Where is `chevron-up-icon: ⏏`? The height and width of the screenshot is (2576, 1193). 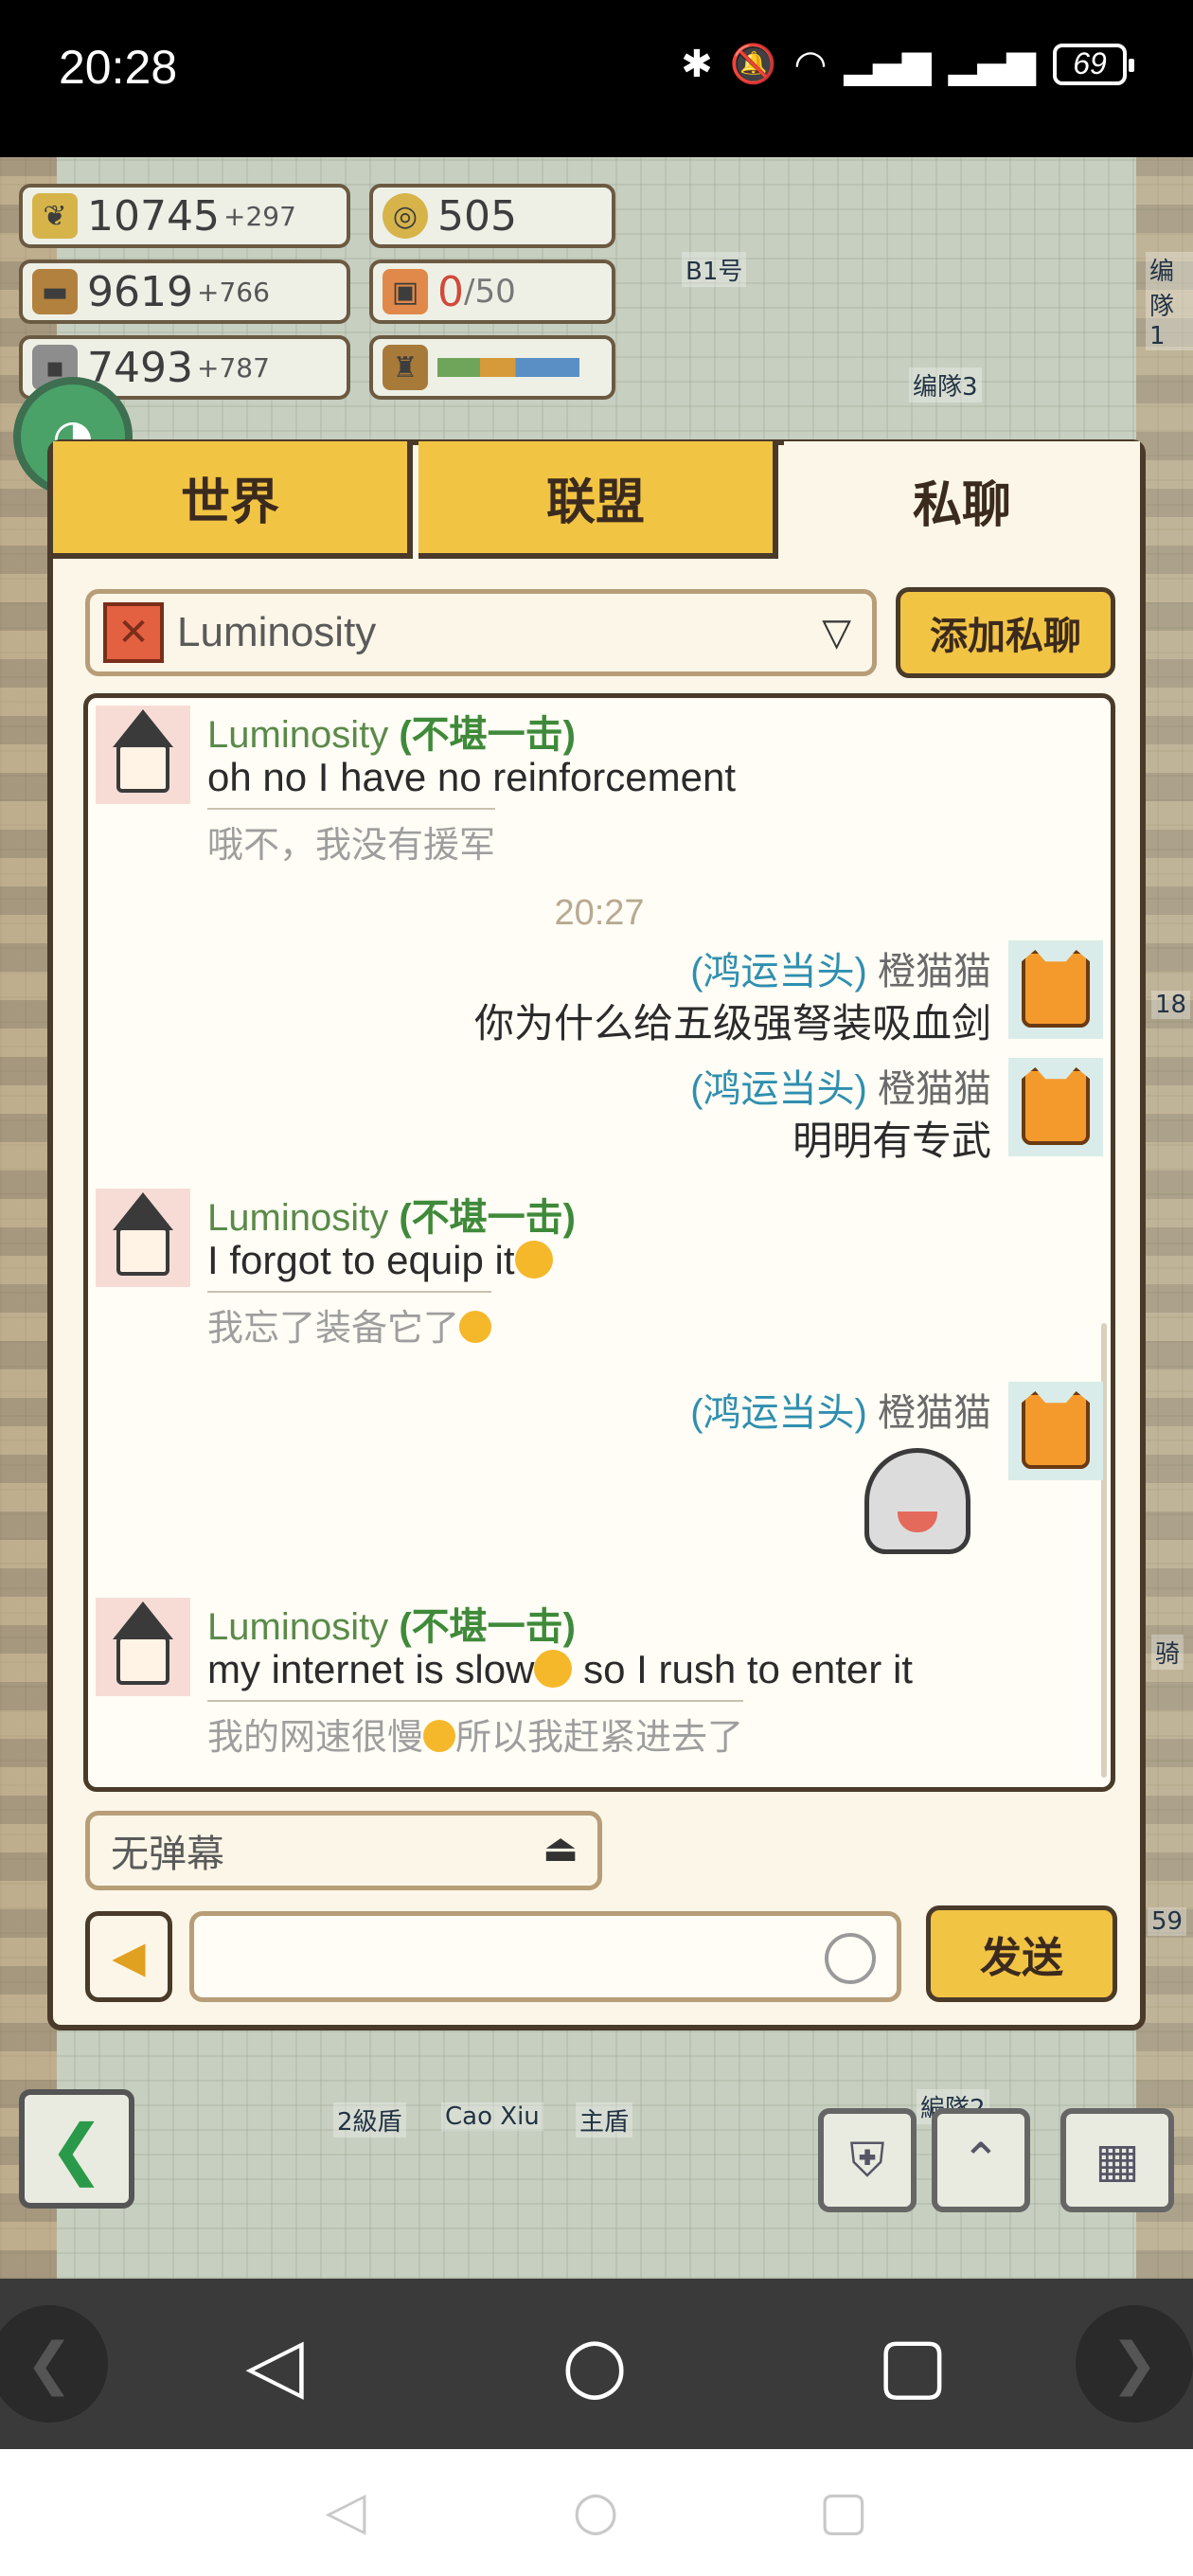
chevron-up-icon: ⏏ is located at coordinates (561, 1848).